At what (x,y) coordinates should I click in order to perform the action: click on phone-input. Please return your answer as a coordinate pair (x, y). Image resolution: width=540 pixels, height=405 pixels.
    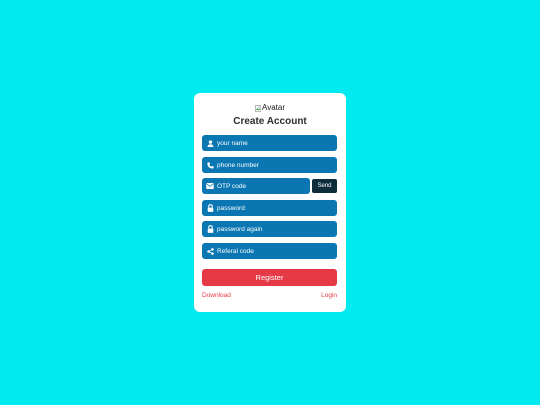
    Looking at the image, I should click on (277, 165).